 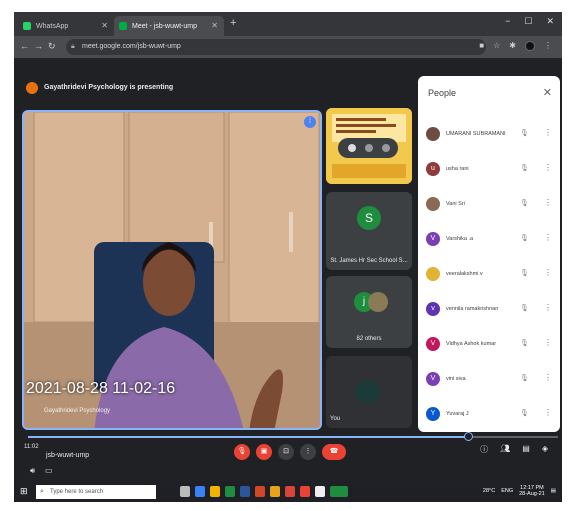 I want to click on close-window-button: ✕, so click(x=550, y=21).